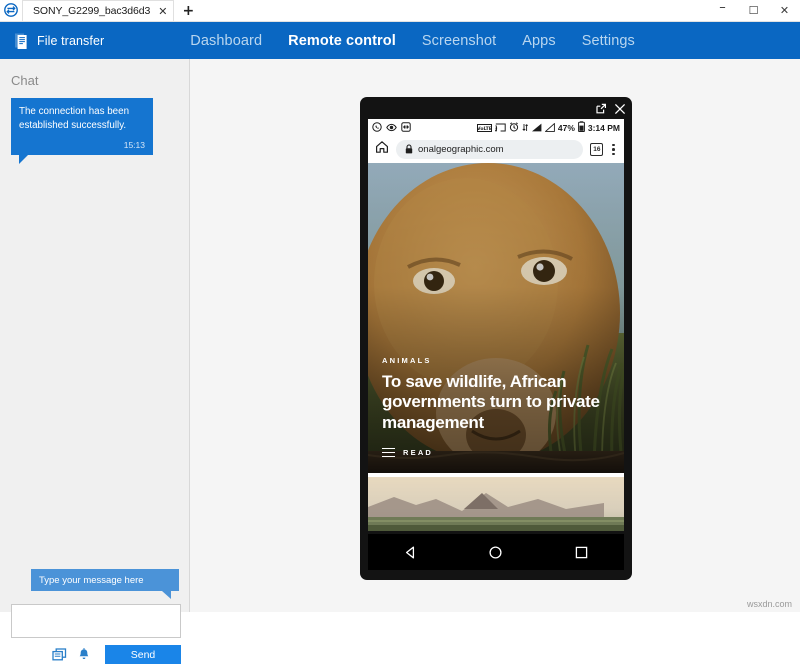 This screenshot has width=800, height=664. What do you see at coordinates (418, 452) in the screenshot?
I see `read-label: READ` at bounding box center [418, 452].